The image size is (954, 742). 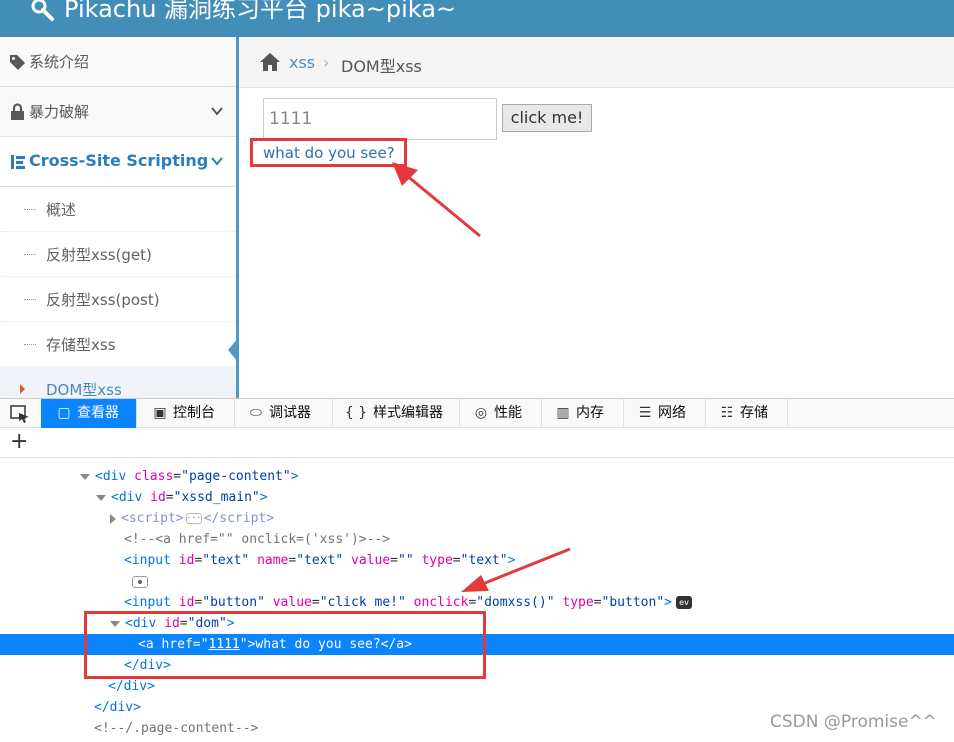 What do you see at coordinates (477, 497) in the screenshot?
I see `tree-row: <div id="xssd_main">` at bounding box center [477, 497].